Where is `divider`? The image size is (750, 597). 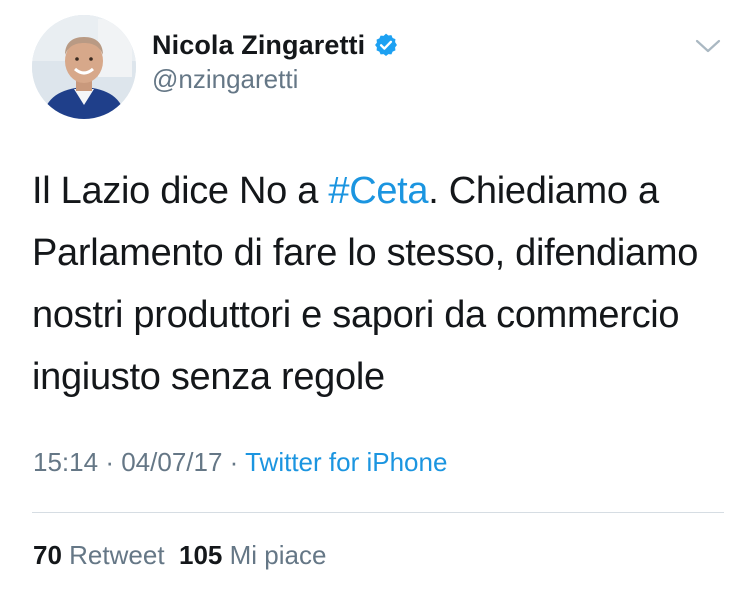 divider is located at coordinates (378, 512).